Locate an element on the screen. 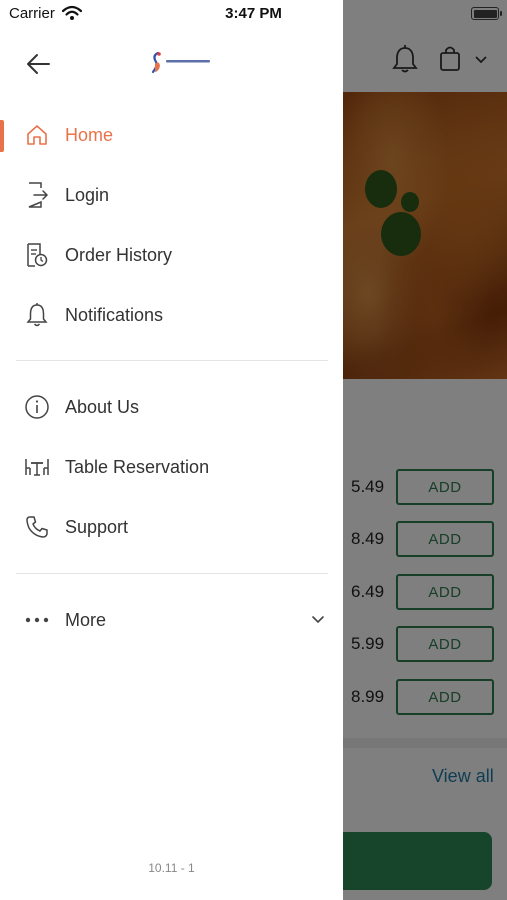  menu-item-more: More is located at coordinates (171, 620).